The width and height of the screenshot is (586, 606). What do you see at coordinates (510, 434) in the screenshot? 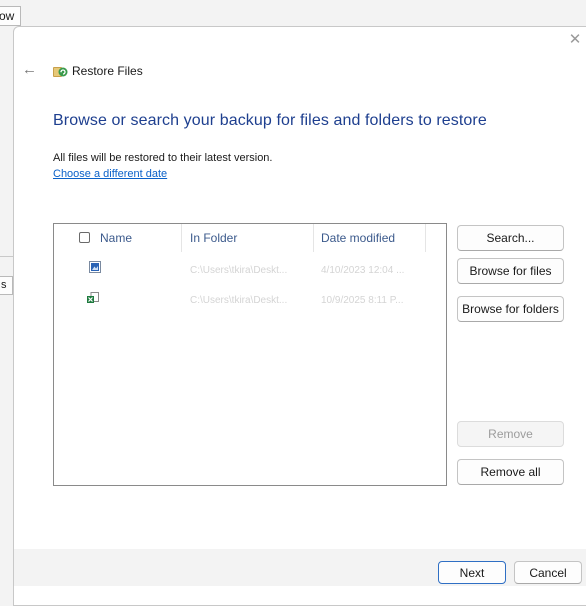
I see `remove-button: Remove` at bounding box center [510, 434].